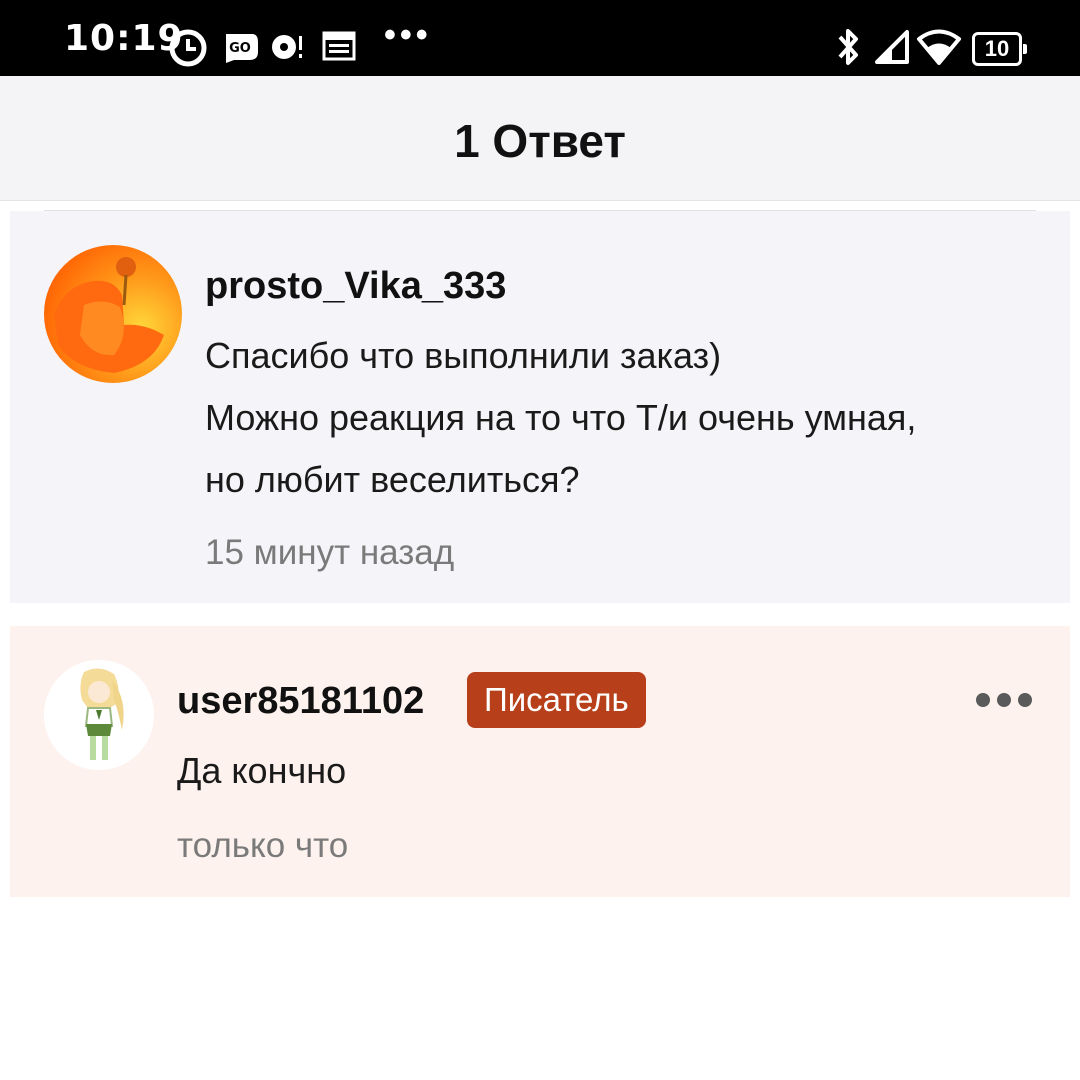 This screenshot has width=1080, height=1080. Describe the element at coordinates (300, 701) in the screenshot. I see `comment-username: user85181102` at that location.